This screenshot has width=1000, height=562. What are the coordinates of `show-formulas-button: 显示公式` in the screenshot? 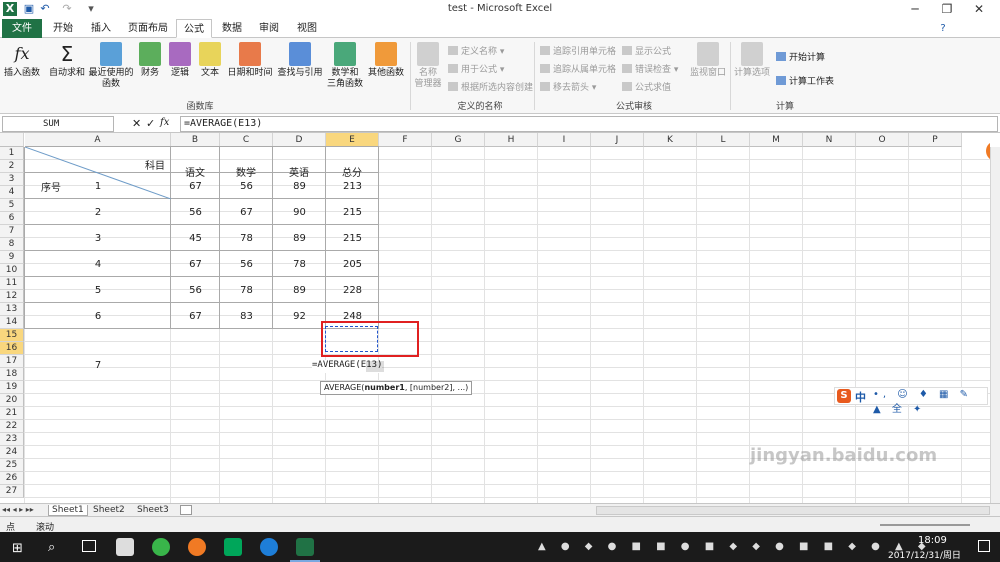 It's located at (646, 50).